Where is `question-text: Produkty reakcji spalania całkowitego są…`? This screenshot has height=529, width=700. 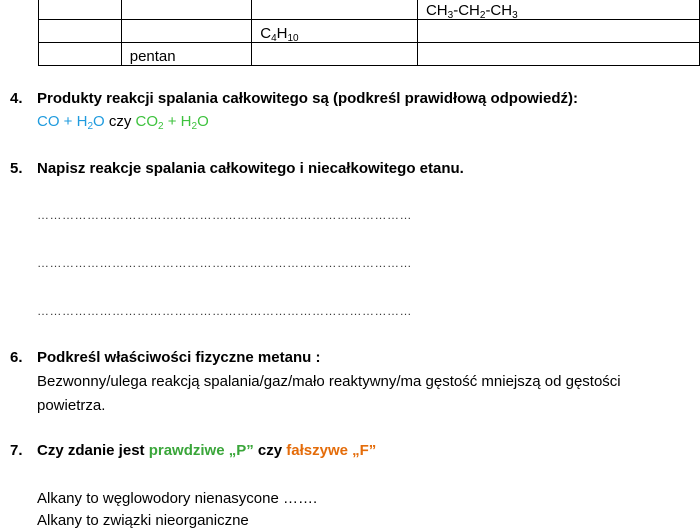 question-text: Produkty reakcji spalania całkowitego są… is located at coordinates (307, 98).